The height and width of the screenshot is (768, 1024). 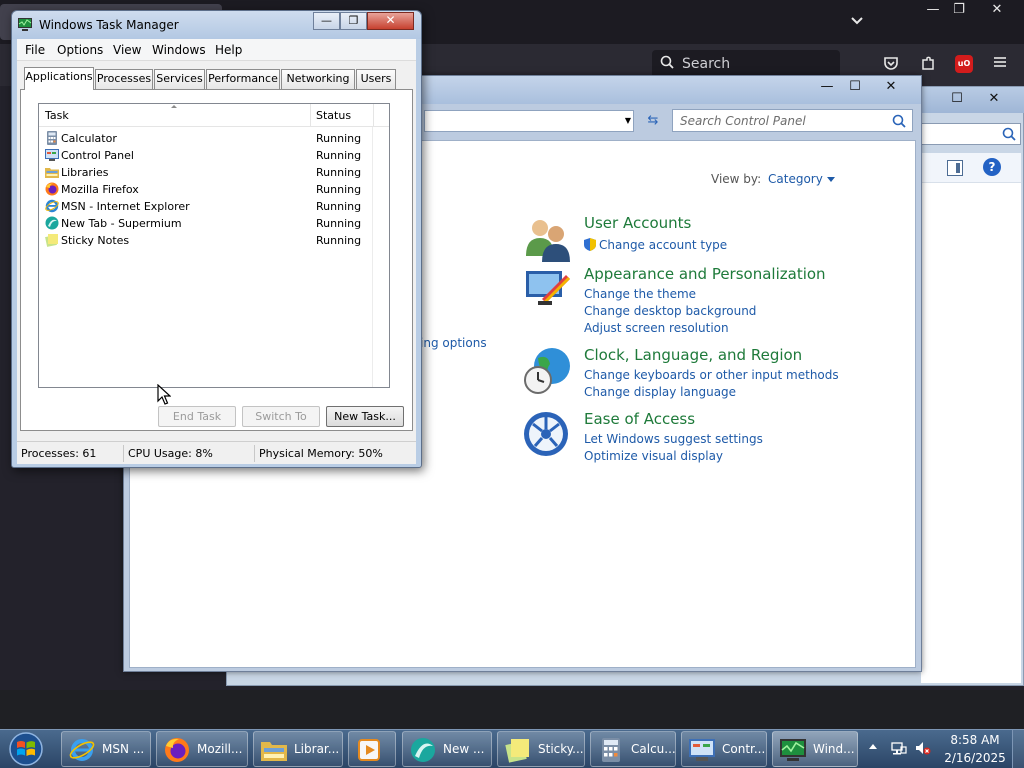 I want to click on tab-performance: Performance, so click(x=243, y=79).